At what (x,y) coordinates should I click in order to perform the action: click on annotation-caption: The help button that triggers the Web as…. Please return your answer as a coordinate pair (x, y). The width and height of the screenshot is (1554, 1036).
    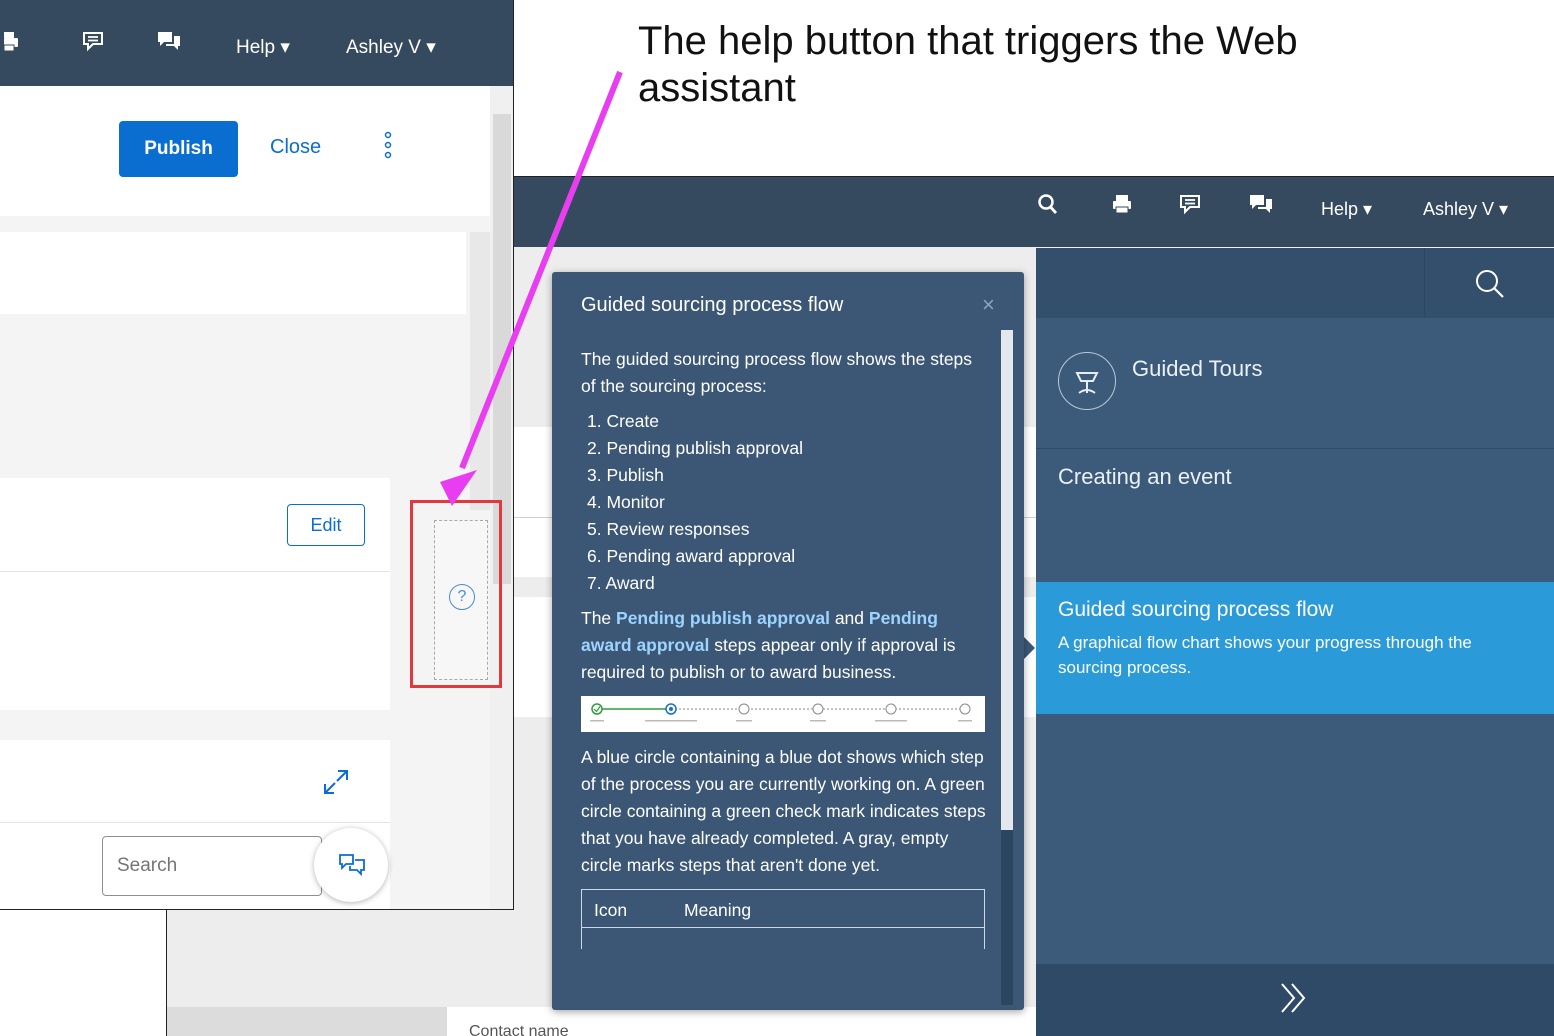
    Looking at the image, I should click on (968, 64).